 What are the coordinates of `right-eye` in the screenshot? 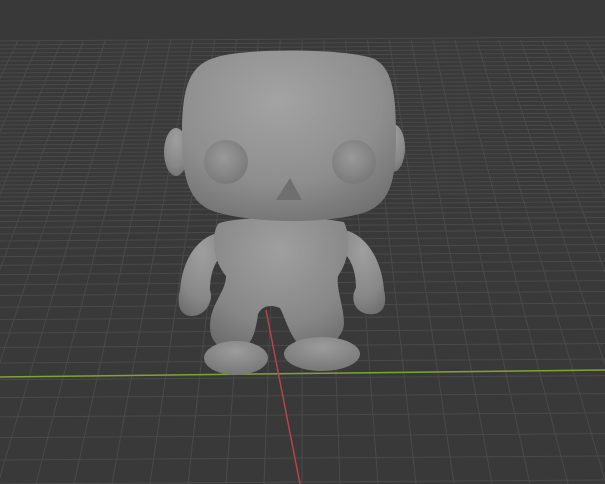 It's located at (354, 162).